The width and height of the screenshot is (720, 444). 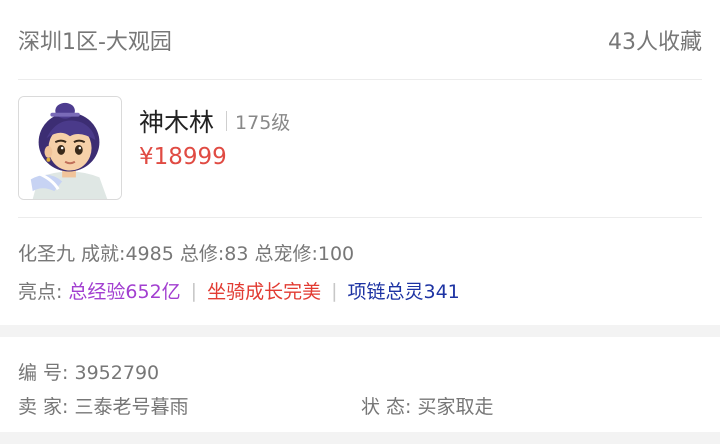 What do you see at coordinates (403, 292) in the screenshot?
I see `highlight-necklace: 项链总灵341` at bounding box center [403, 292].